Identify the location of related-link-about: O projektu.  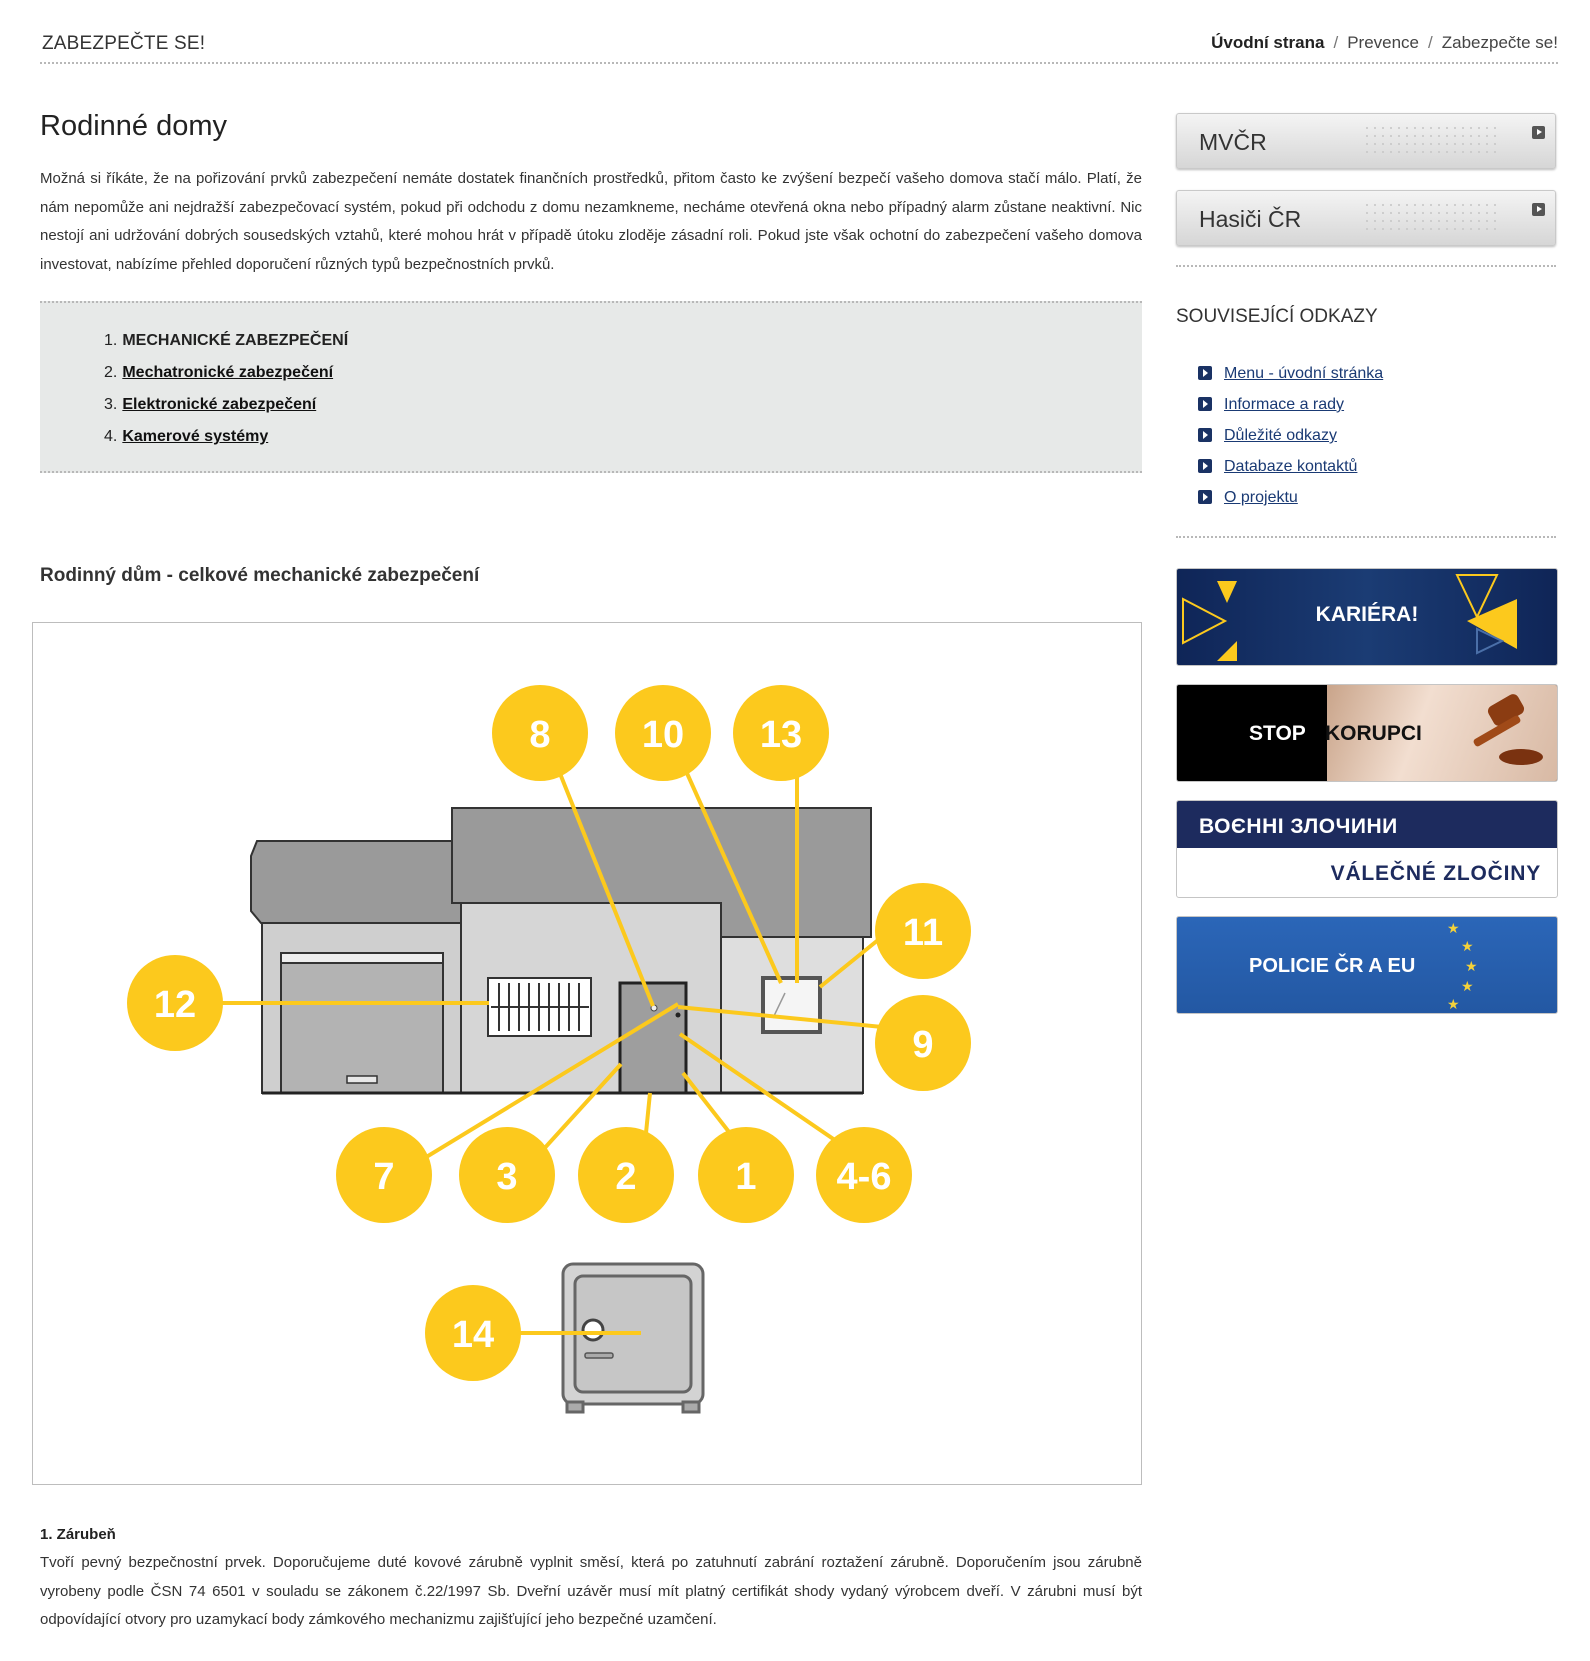
(1261, 497).